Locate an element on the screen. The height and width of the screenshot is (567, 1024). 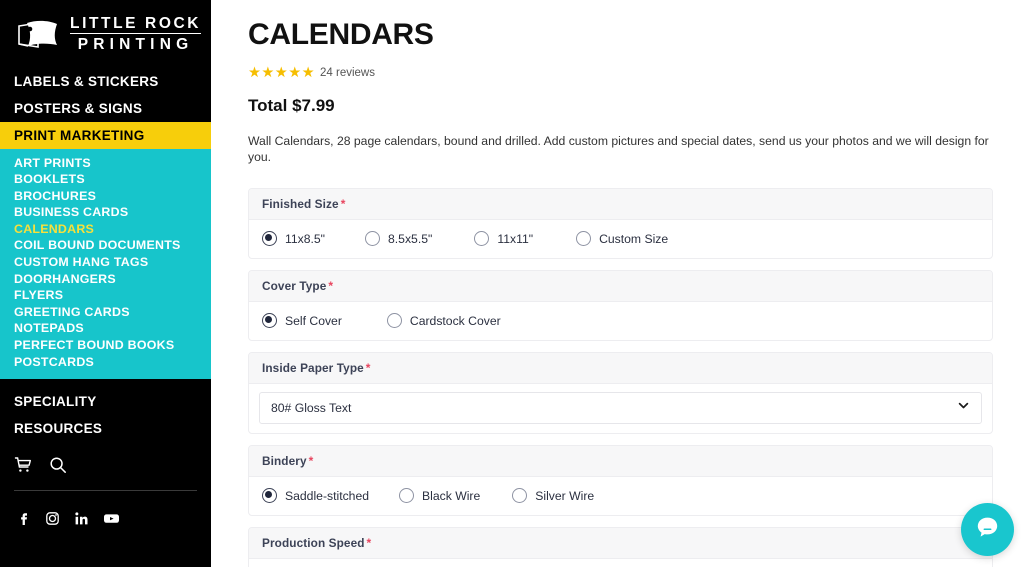
radio-option-saddle-stitched: Saddle-stitched is located at coordinates (315, 495).